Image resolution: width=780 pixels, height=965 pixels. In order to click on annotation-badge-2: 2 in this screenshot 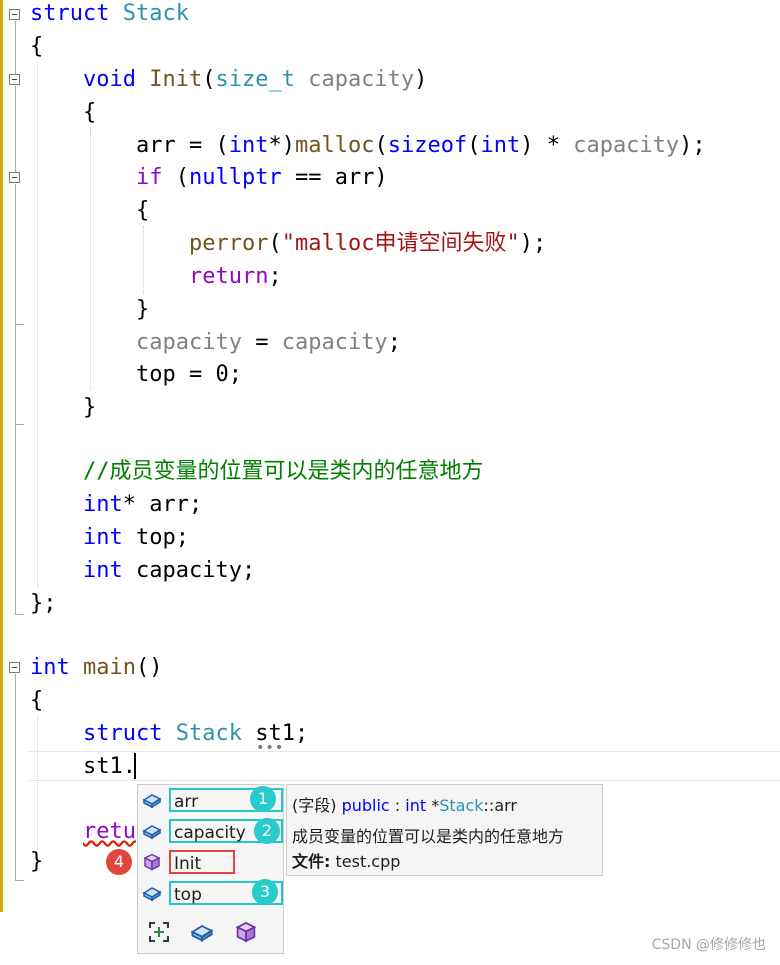, I will do `click(267, 831)`.